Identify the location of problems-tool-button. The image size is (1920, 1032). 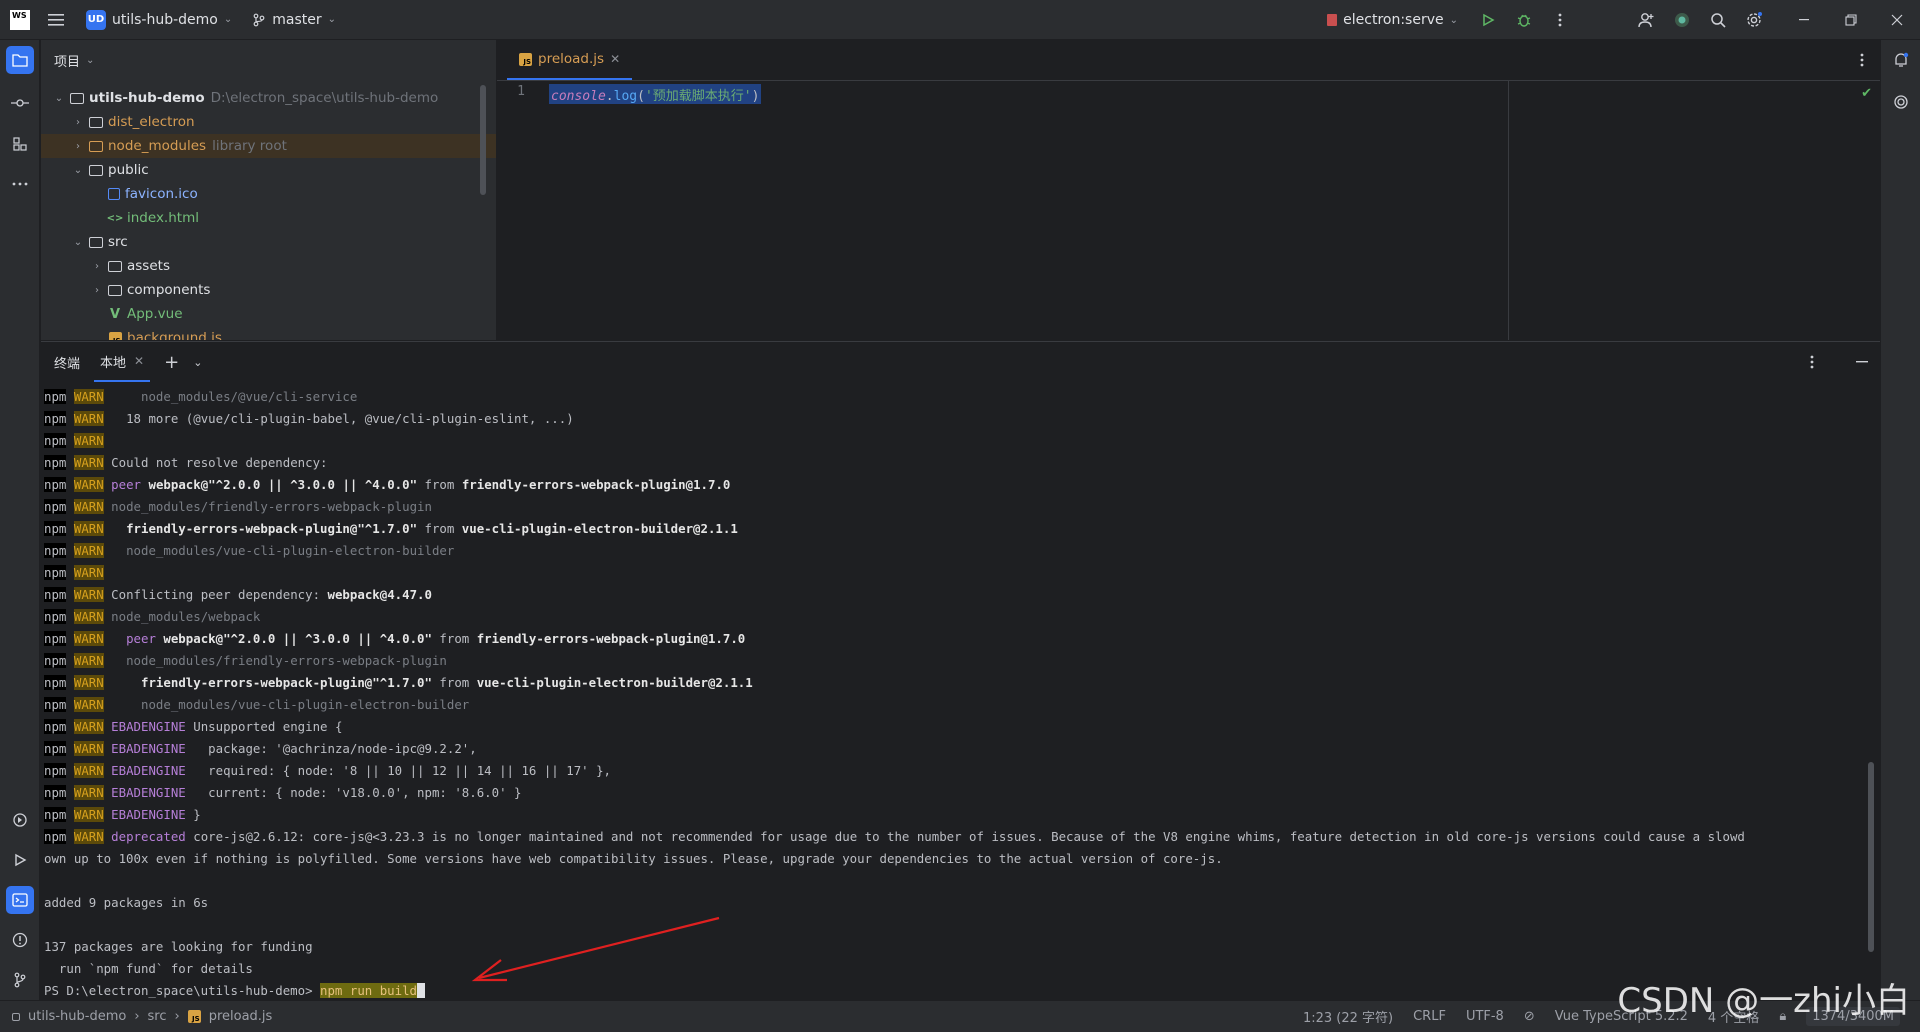
(20, 940).